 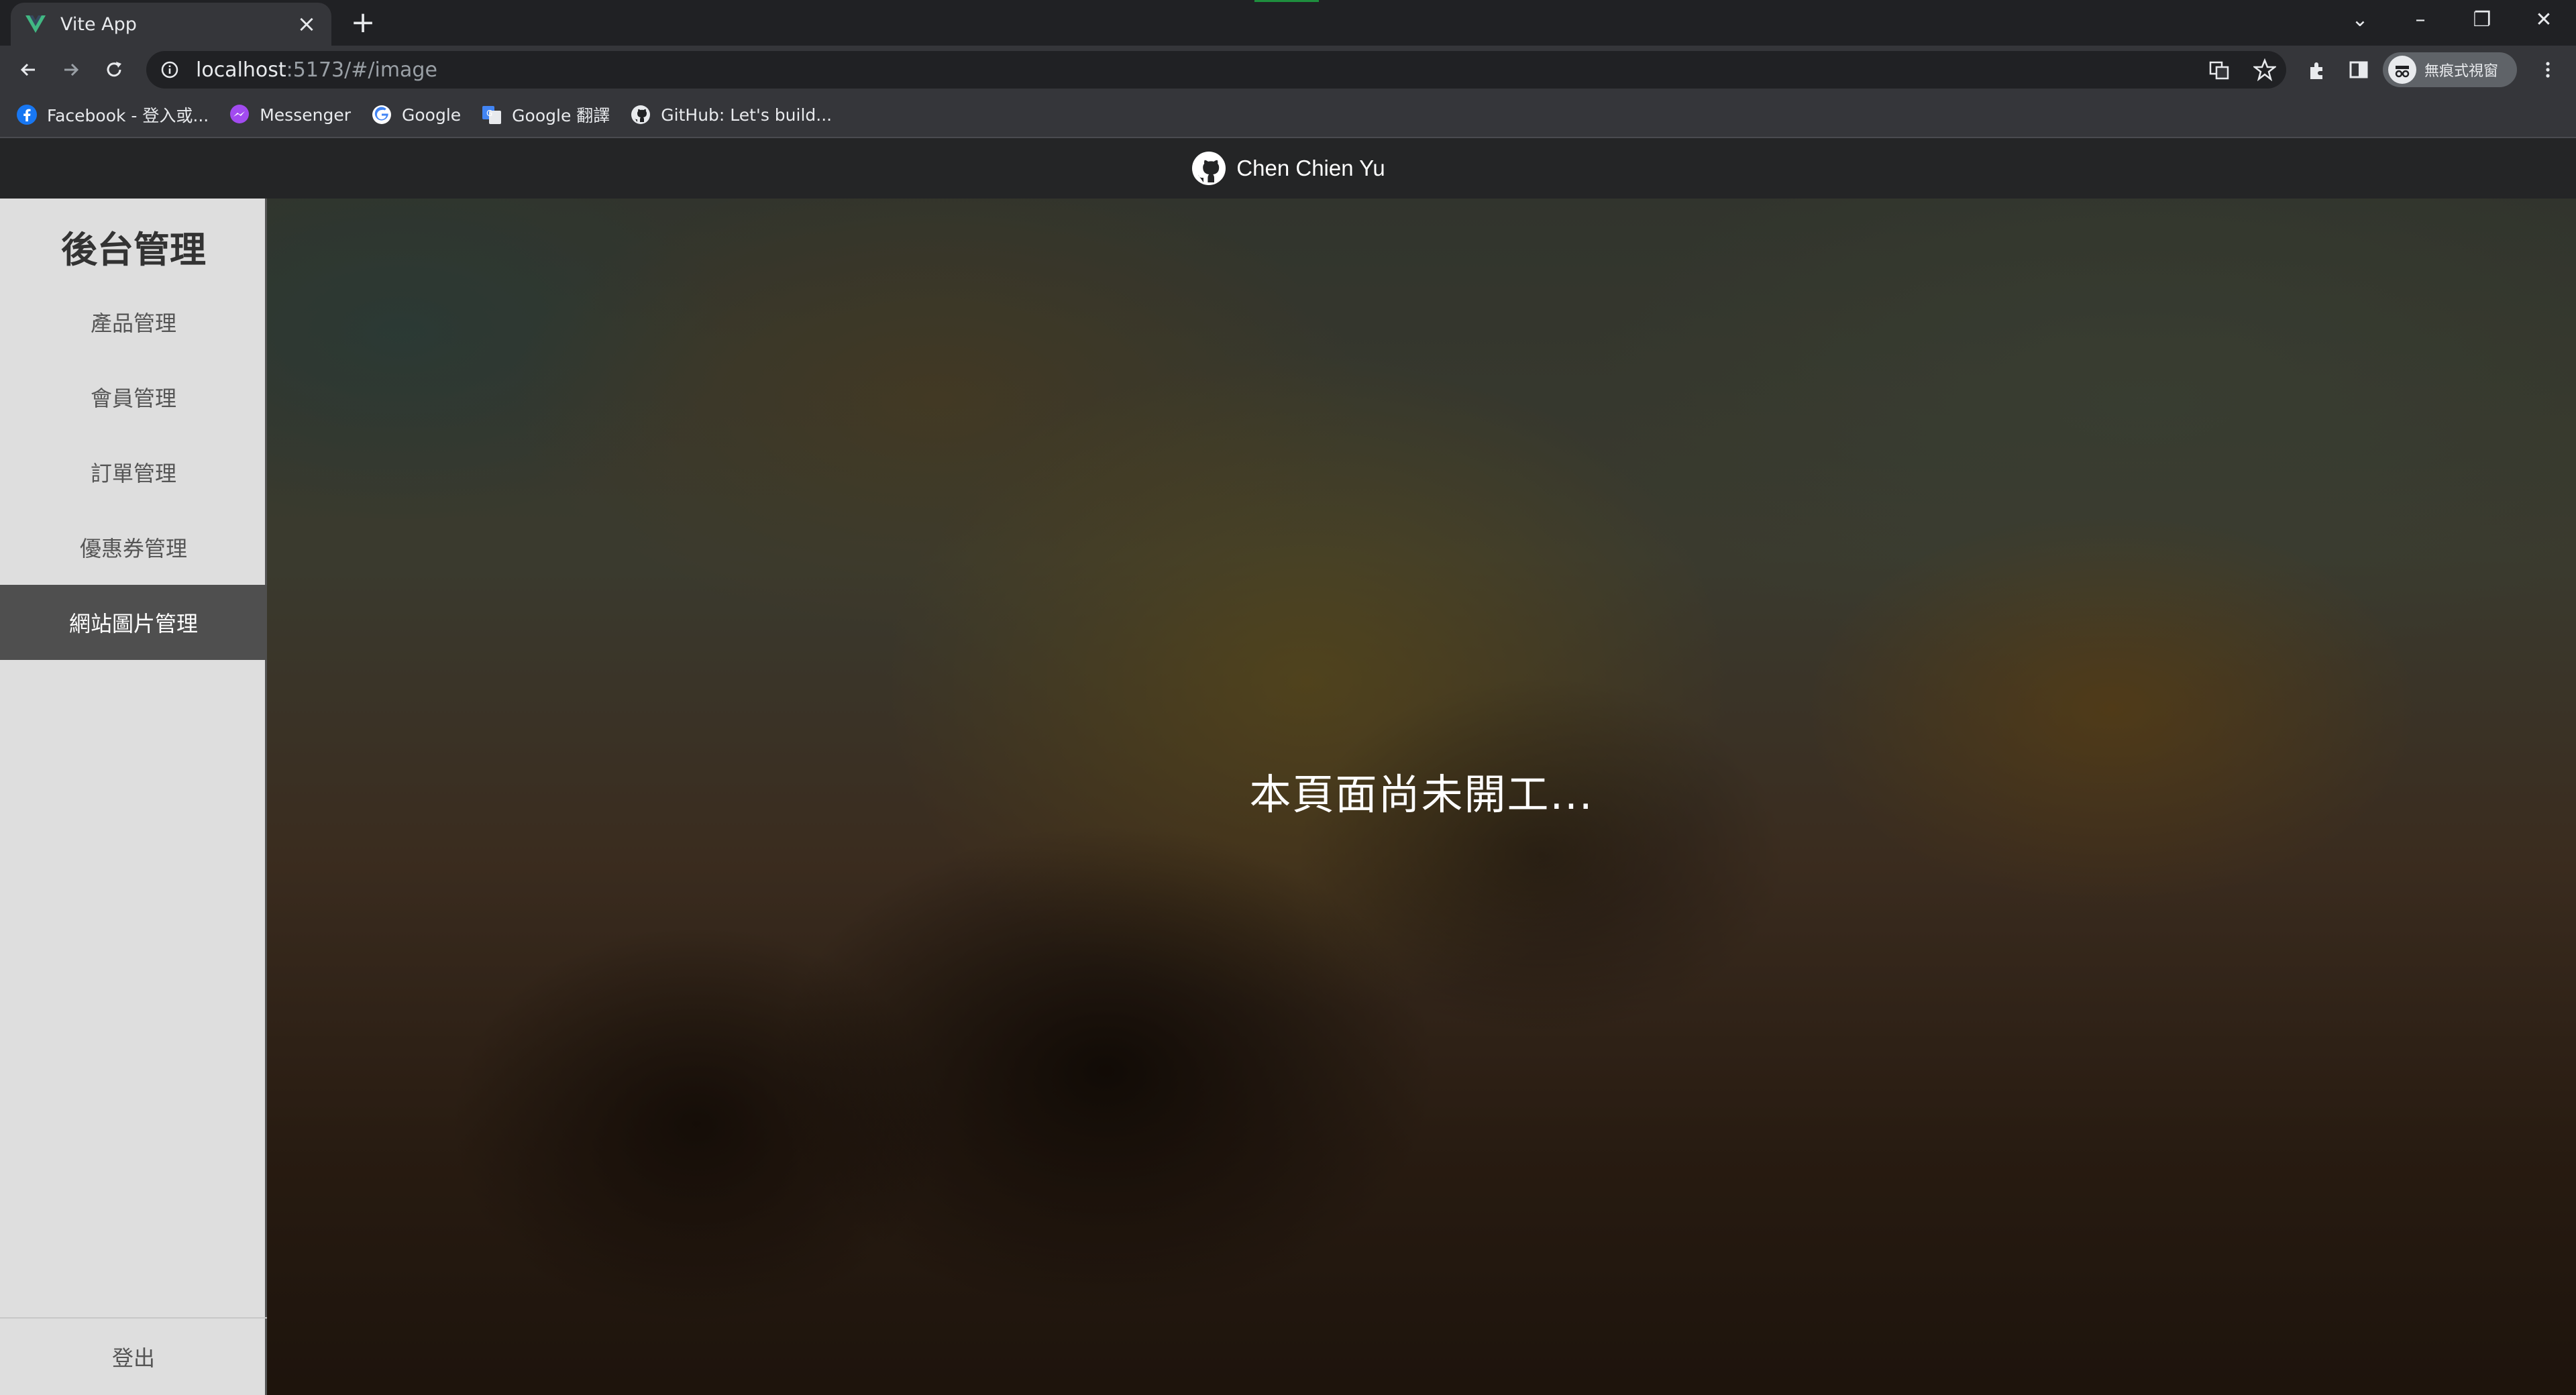 What do you see at coordinates (133, 622) in the screenshot?
I see `sidebar-item-site-images: 網站圖片管理` at bounding box center [133, 622].